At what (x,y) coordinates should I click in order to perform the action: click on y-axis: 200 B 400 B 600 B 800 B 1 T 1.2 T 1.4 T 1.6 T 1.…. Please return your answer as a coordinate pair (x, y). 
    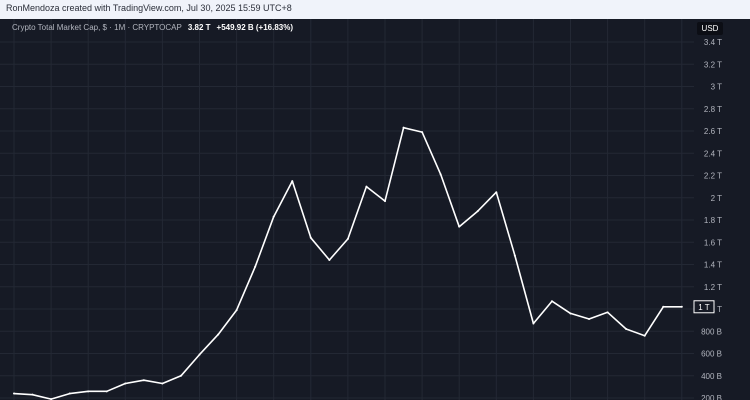
    Looking at the image, I should click on (711, 219).